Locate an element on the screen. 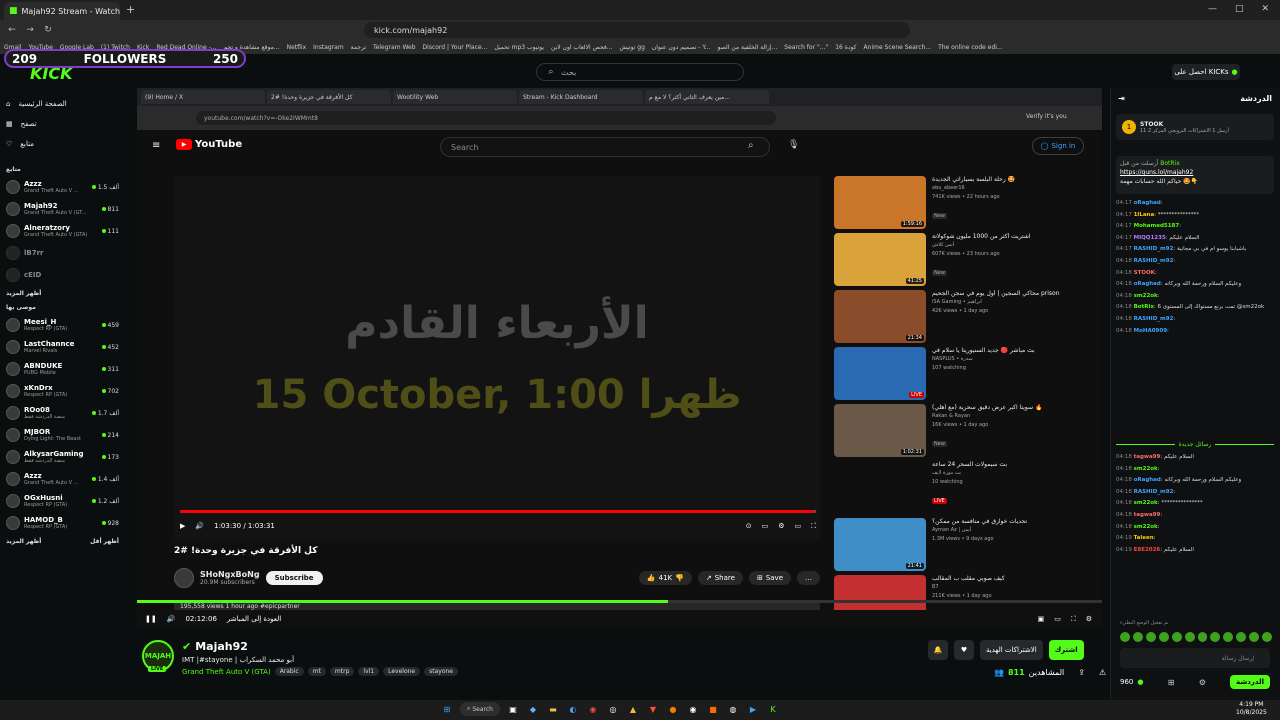  subscribe-button: اشترك is located at coordinates (1066, 650).